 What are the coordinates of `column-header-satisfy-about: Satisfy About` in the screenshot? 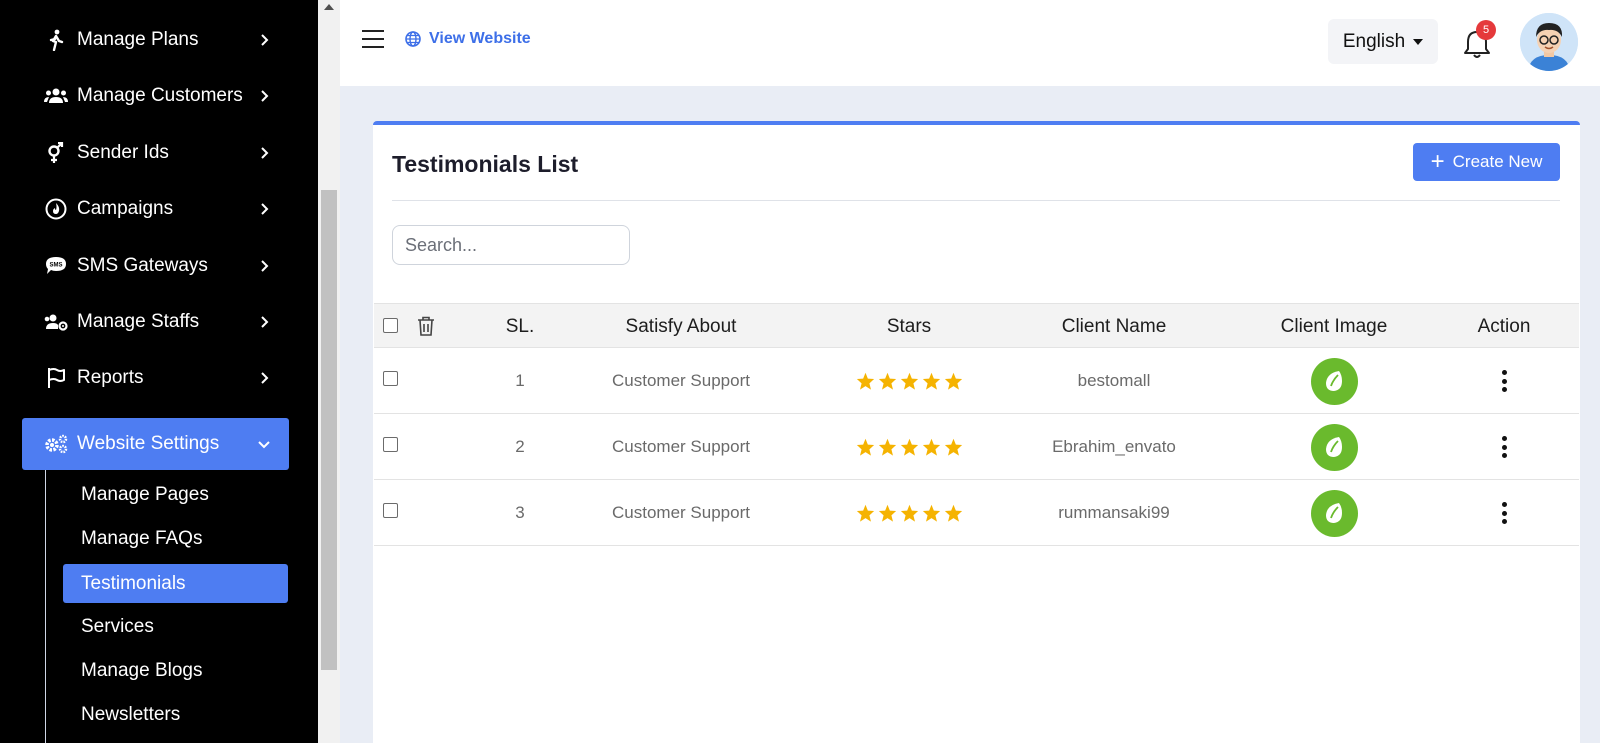 It's located at (681, 326).